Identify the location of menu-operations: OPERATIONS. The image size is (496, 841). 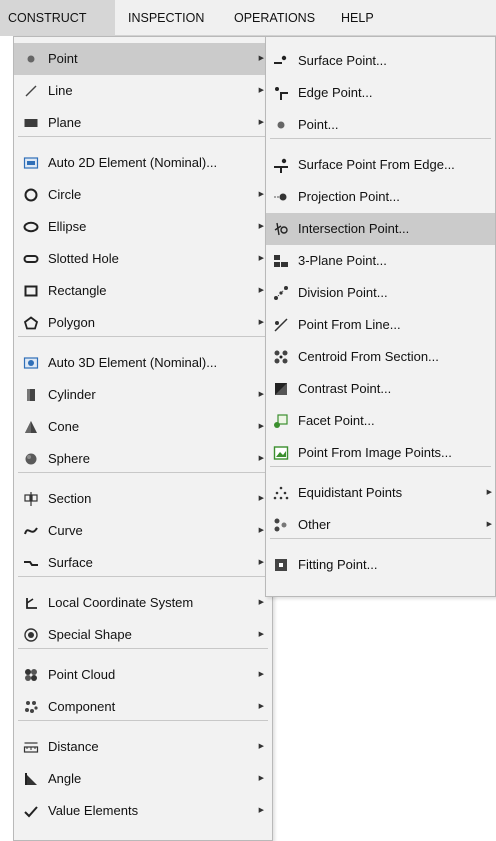
(281, 18).